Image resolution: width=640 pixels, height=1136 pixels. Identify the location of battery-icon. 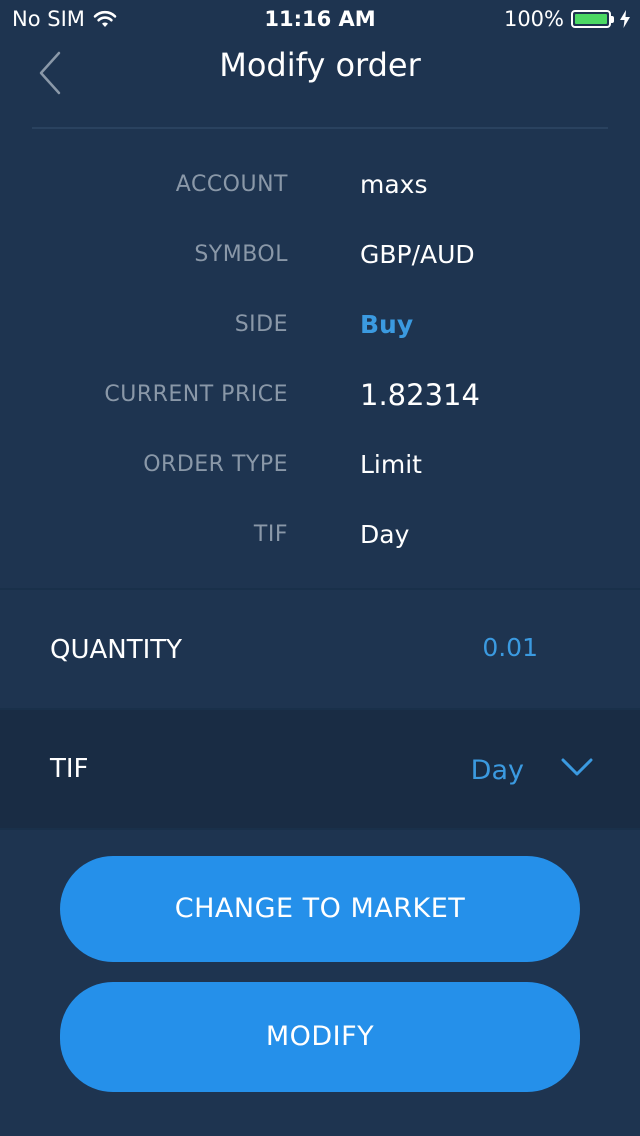
(592, 19).